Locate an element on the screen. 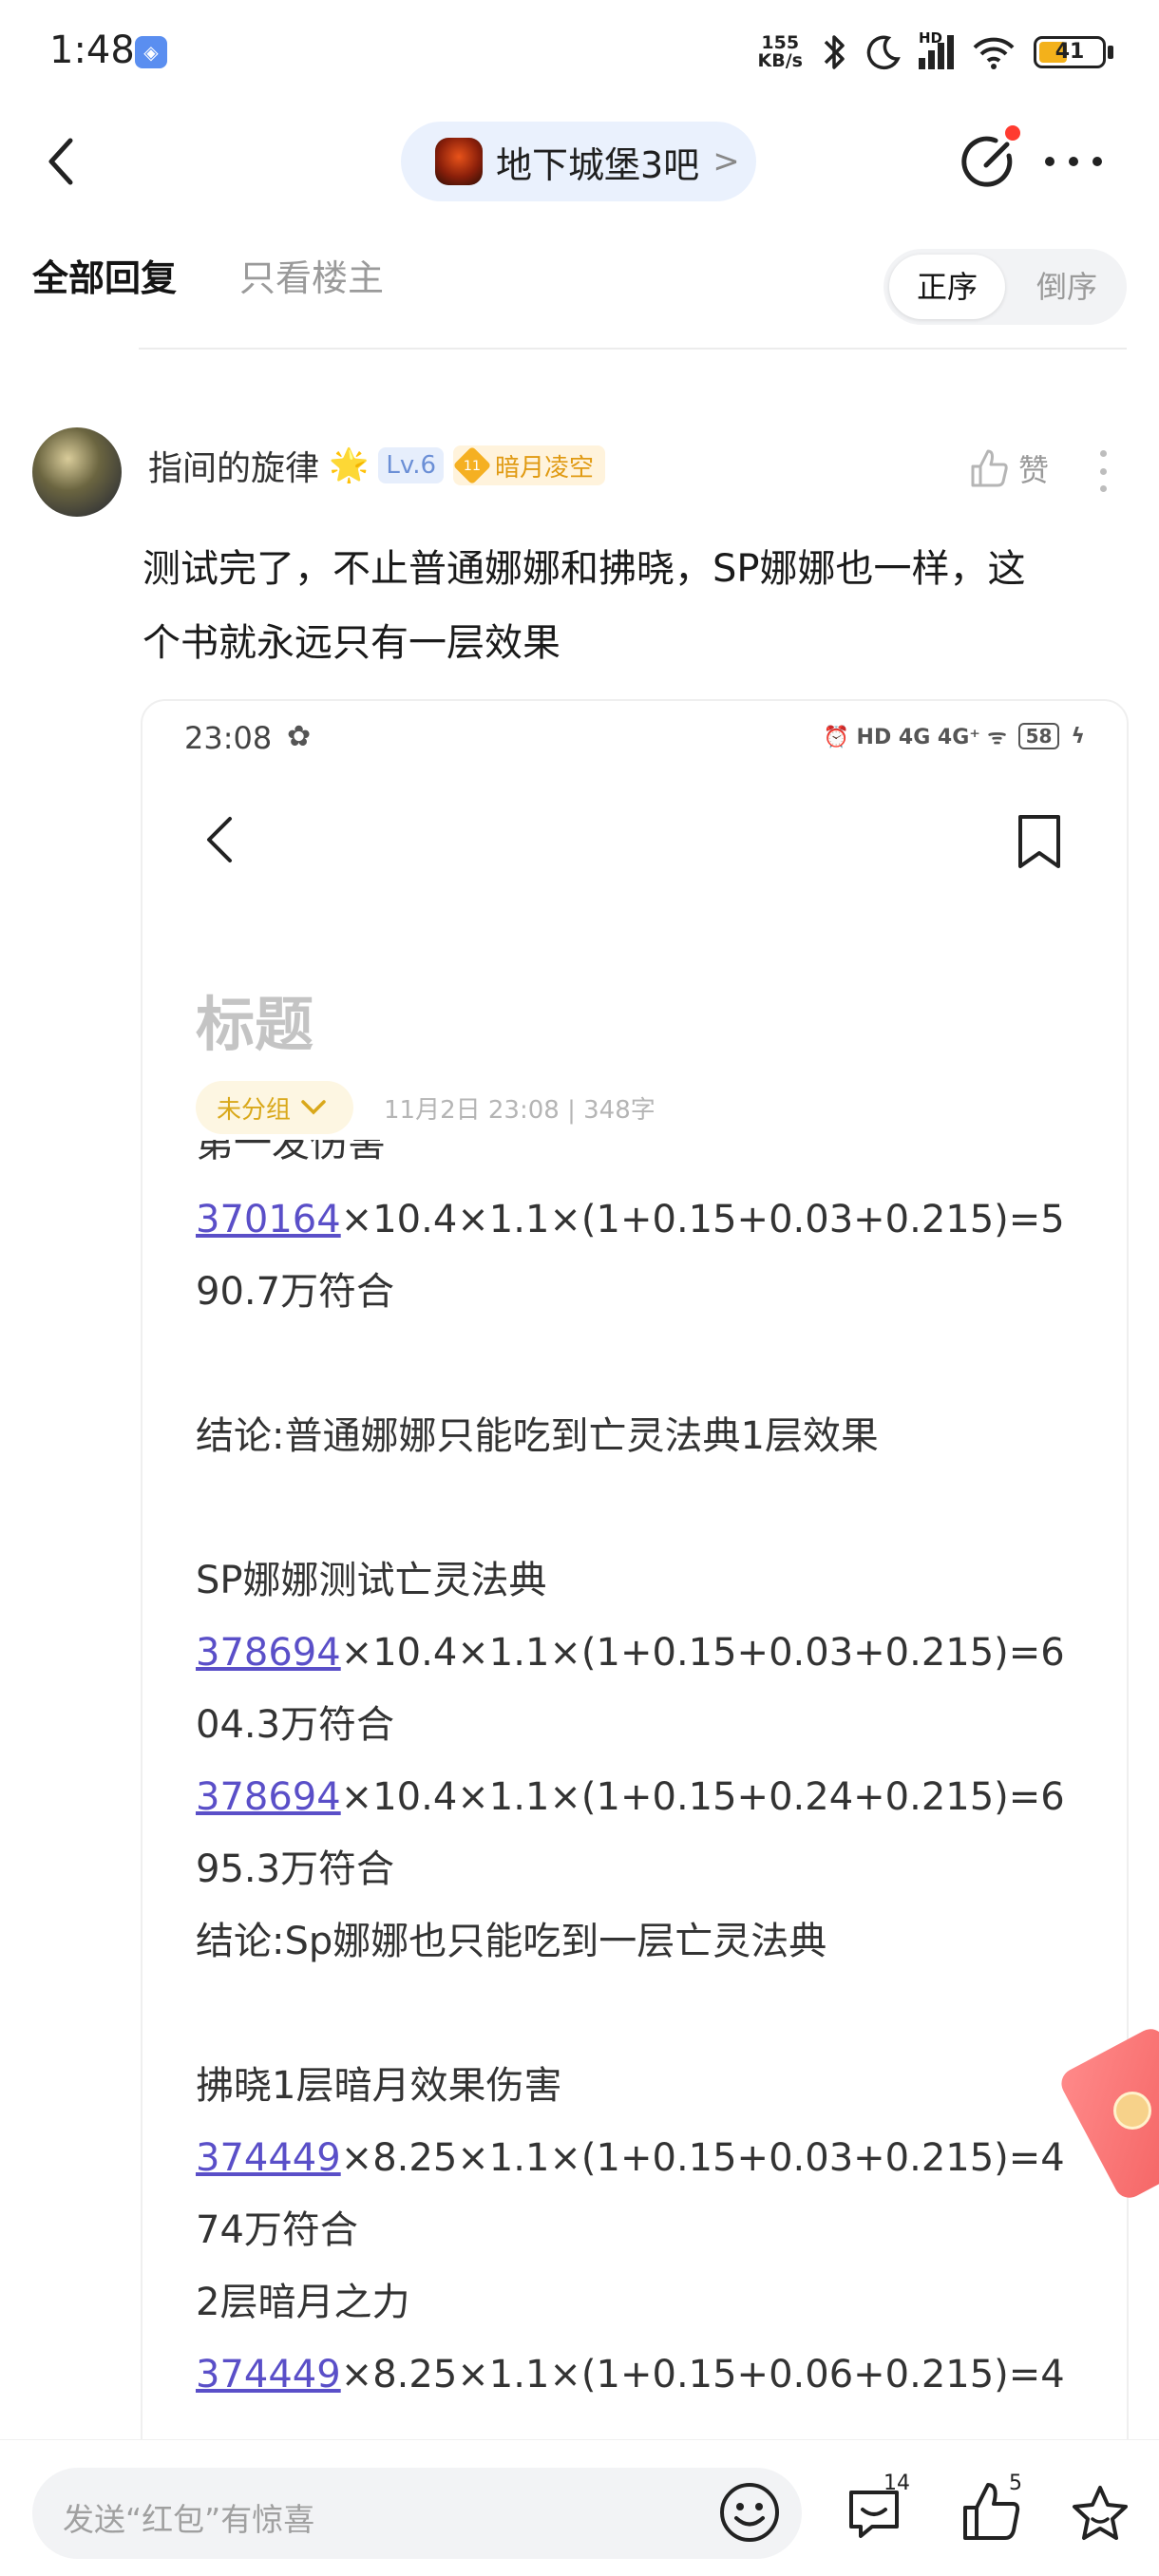  post-text-line: 个书就永远只有一层效果 is located at coordinates (351, 643).